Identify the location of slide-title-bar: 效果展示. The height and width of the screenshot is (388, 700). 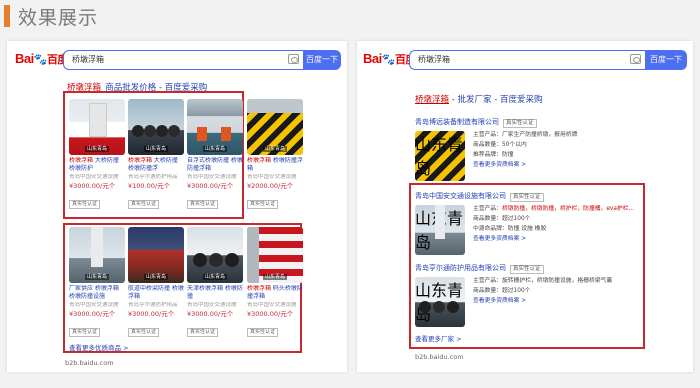
(49, 16).